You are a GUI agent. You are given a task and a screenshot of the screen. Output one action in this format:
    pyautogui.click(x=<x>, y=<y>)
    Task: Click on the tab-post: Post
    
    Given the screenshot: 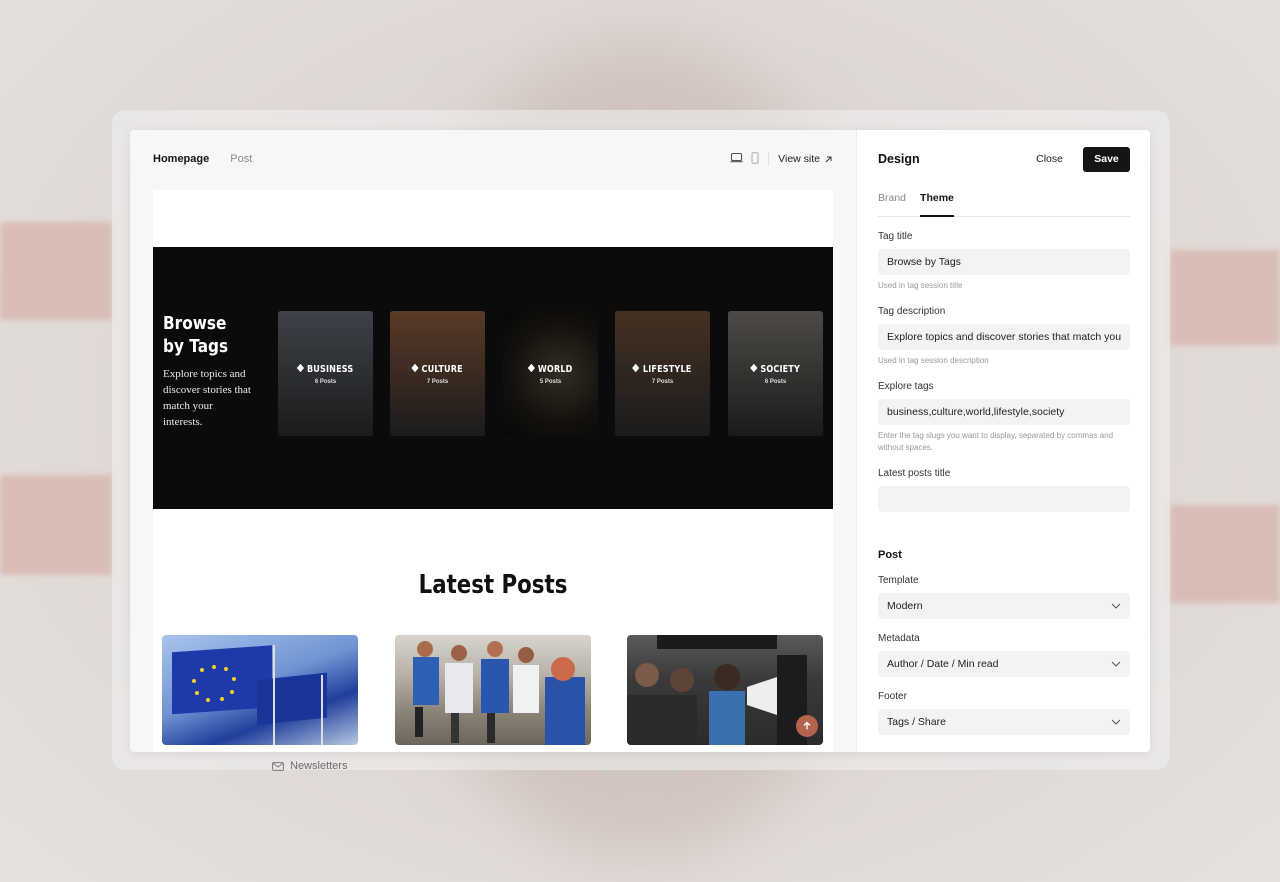 What is the action you would take?
    pyautogui.click(x=241, y=159)
    